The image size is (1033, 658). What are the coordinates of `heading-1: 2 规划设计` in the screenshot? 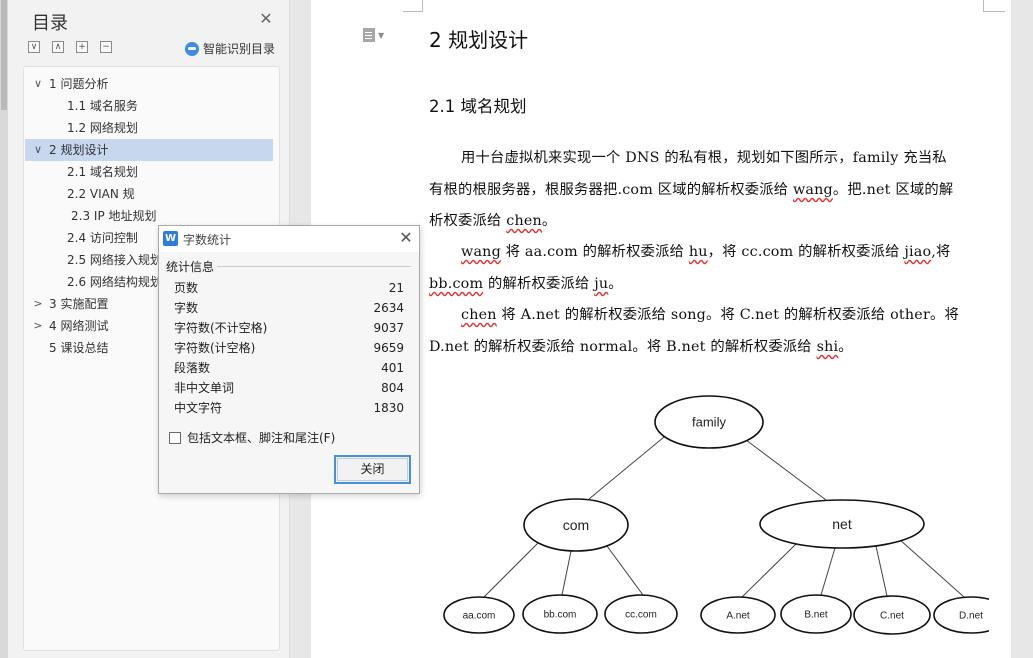 It's located at (479, 40).